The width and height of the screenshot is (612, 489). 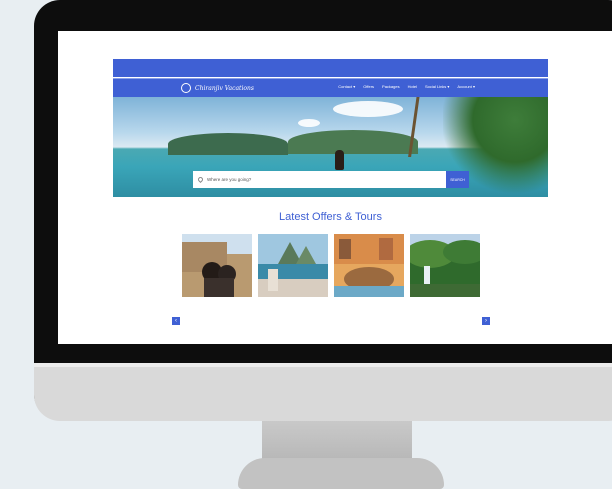 What do you see at coordinates (224, 88) in the screenshot?
I see `brand-name: Chiranjiv Vacations` at bounding box center [224, 88].